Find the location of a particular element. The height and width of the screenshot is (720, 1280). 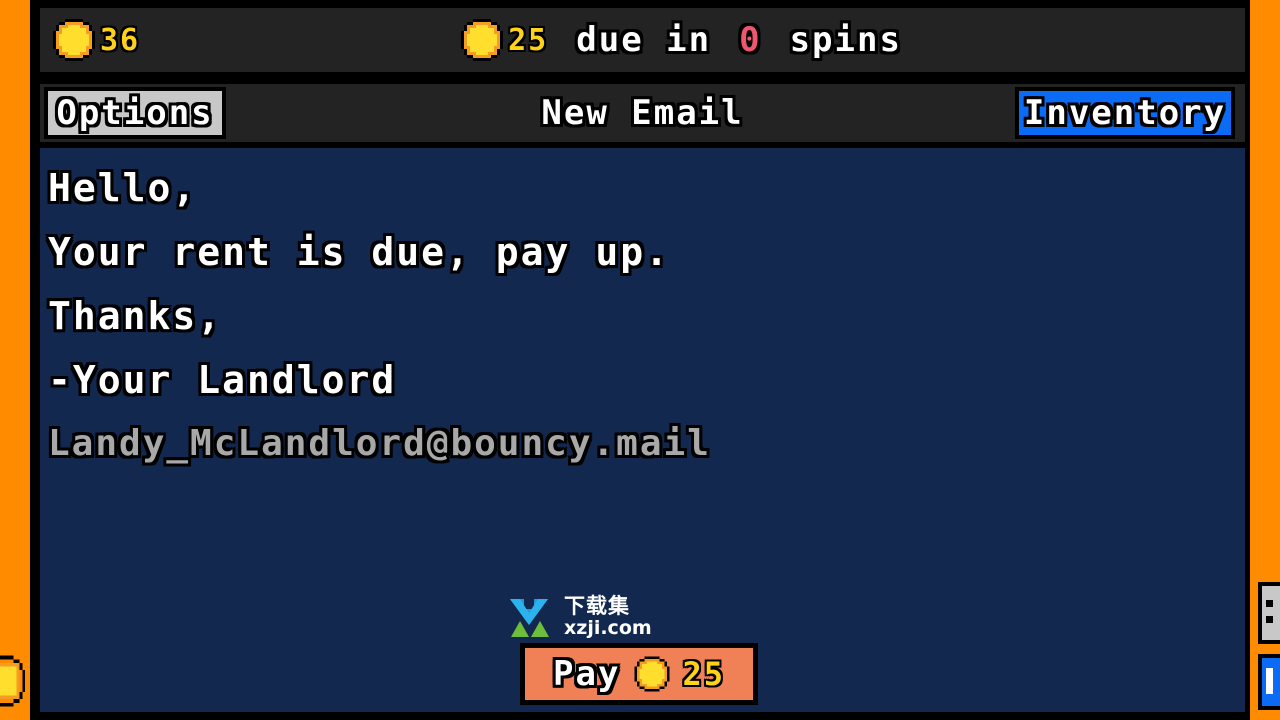

rent-due-group: 25 due in 0 spins is located at coordinates (680, 40).